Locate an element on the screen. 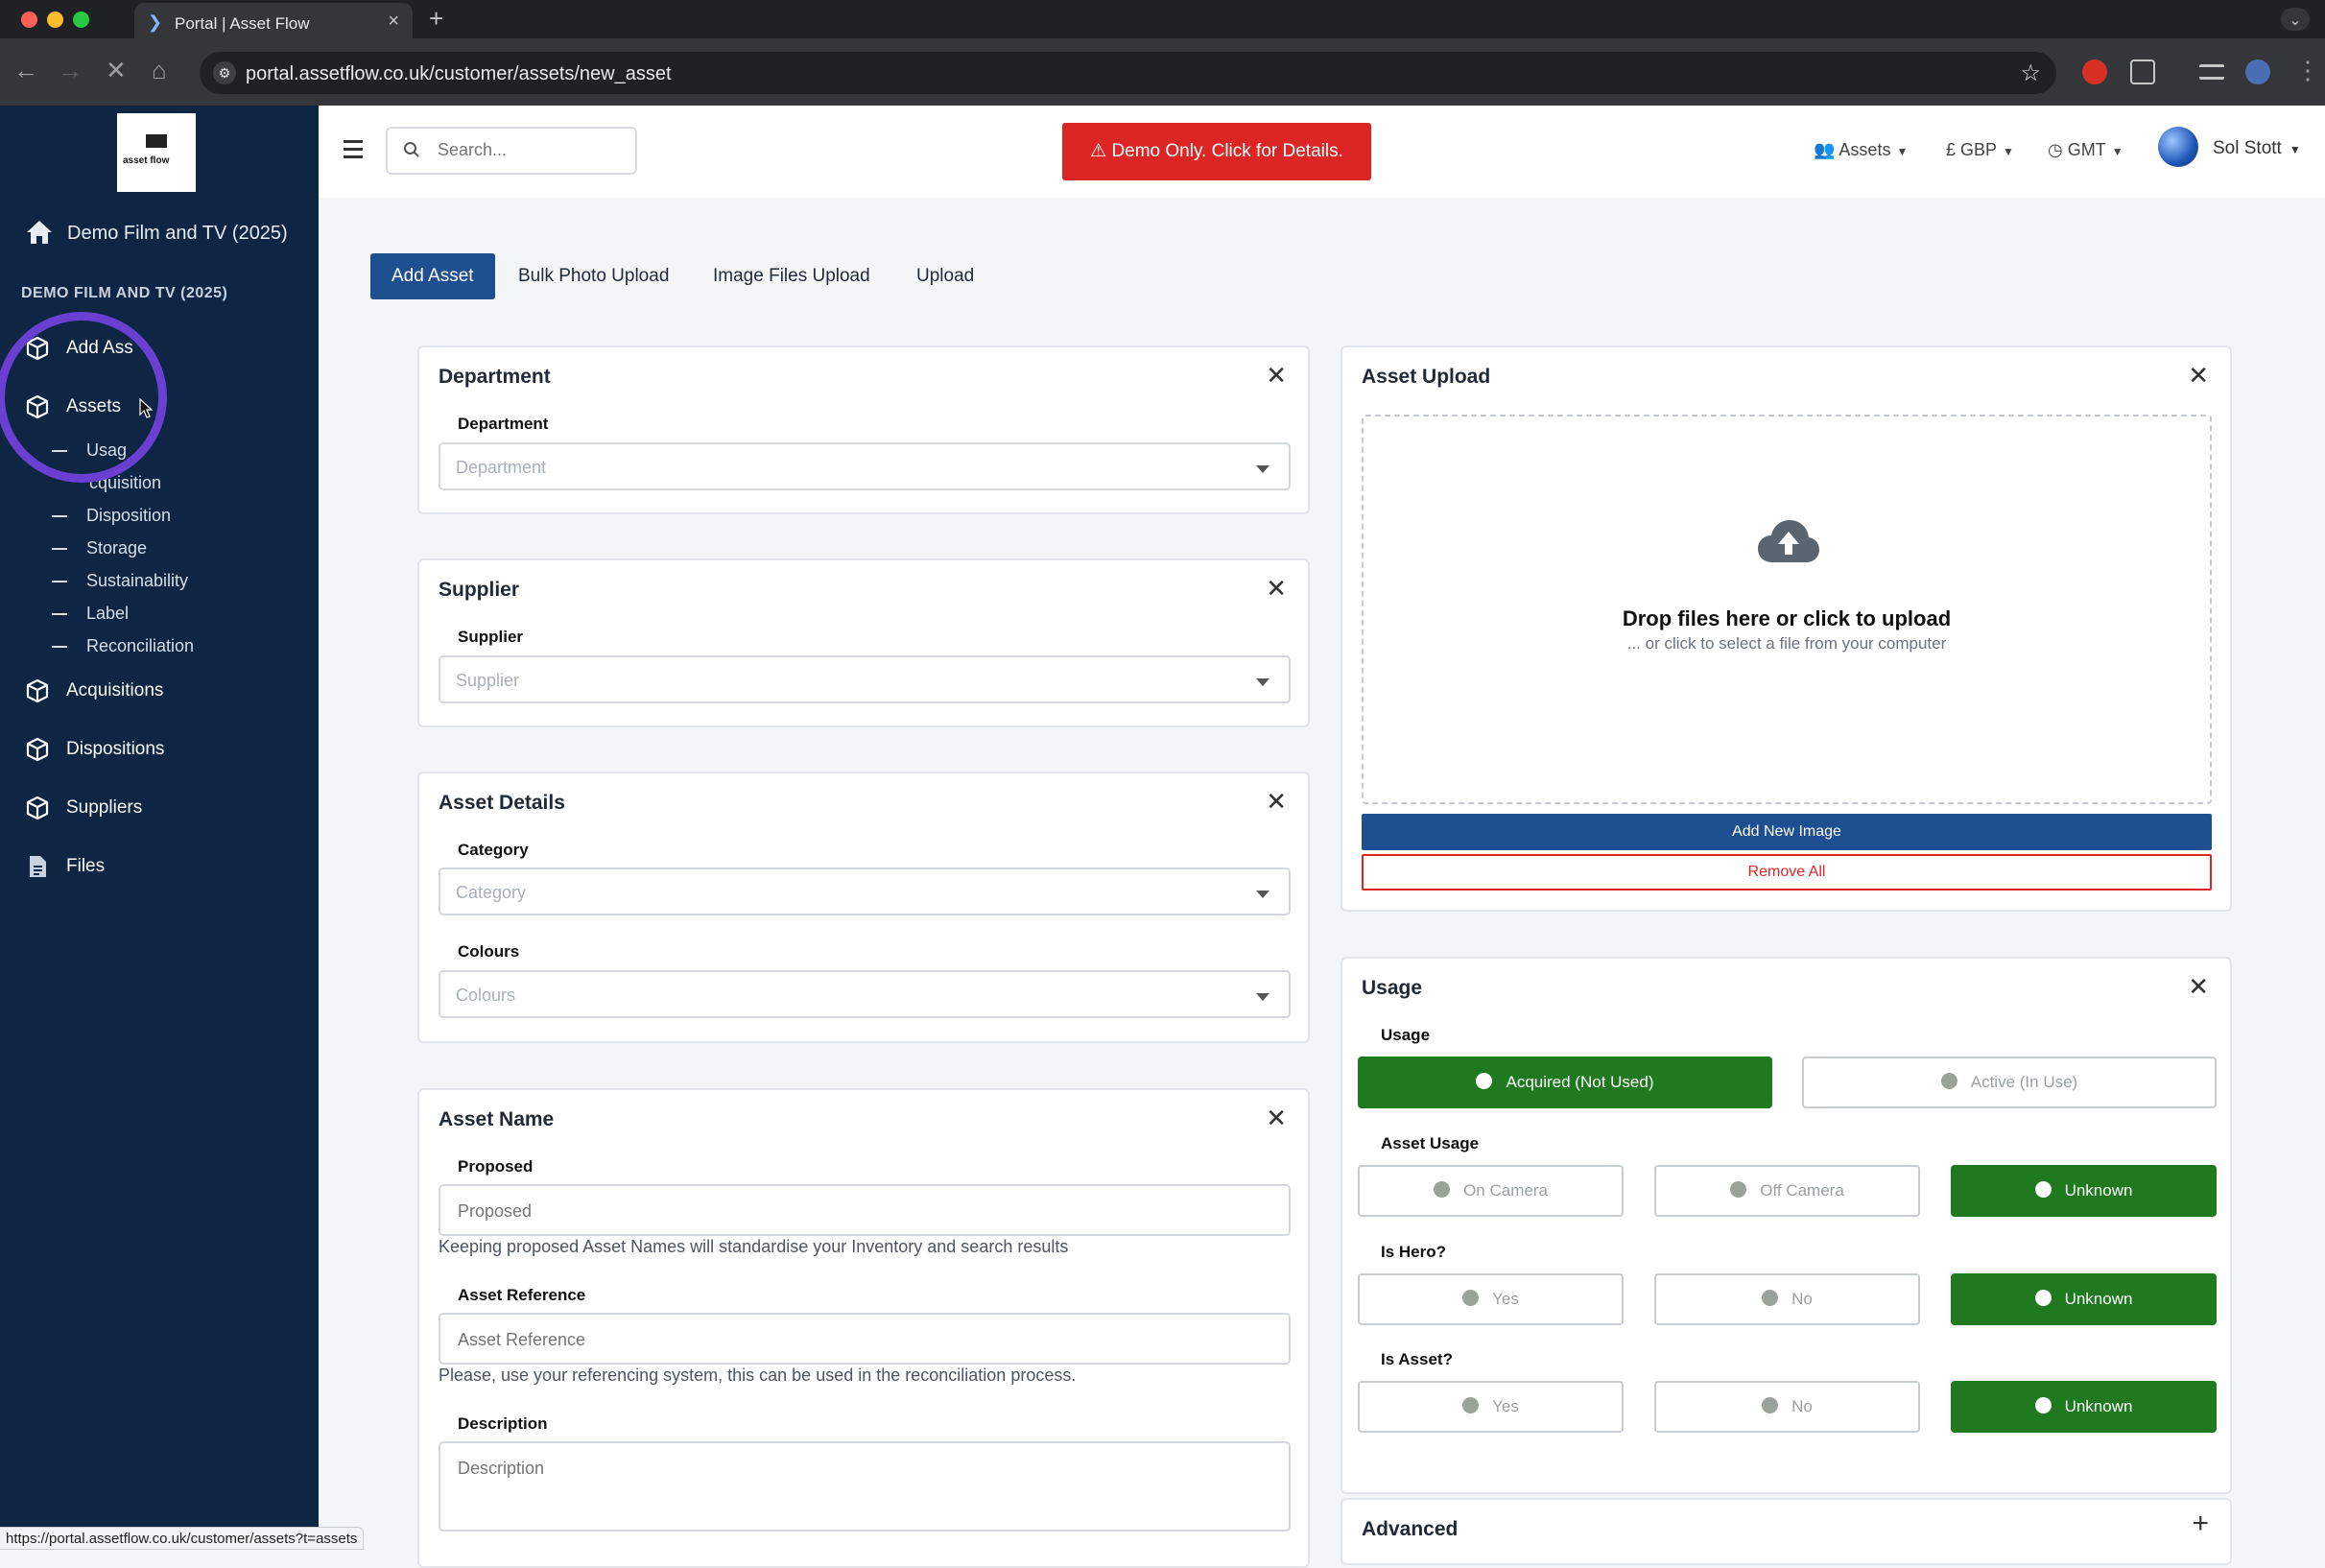 The image size is (2325, 1568). field-label: Department is located at coordinates (503, 424).